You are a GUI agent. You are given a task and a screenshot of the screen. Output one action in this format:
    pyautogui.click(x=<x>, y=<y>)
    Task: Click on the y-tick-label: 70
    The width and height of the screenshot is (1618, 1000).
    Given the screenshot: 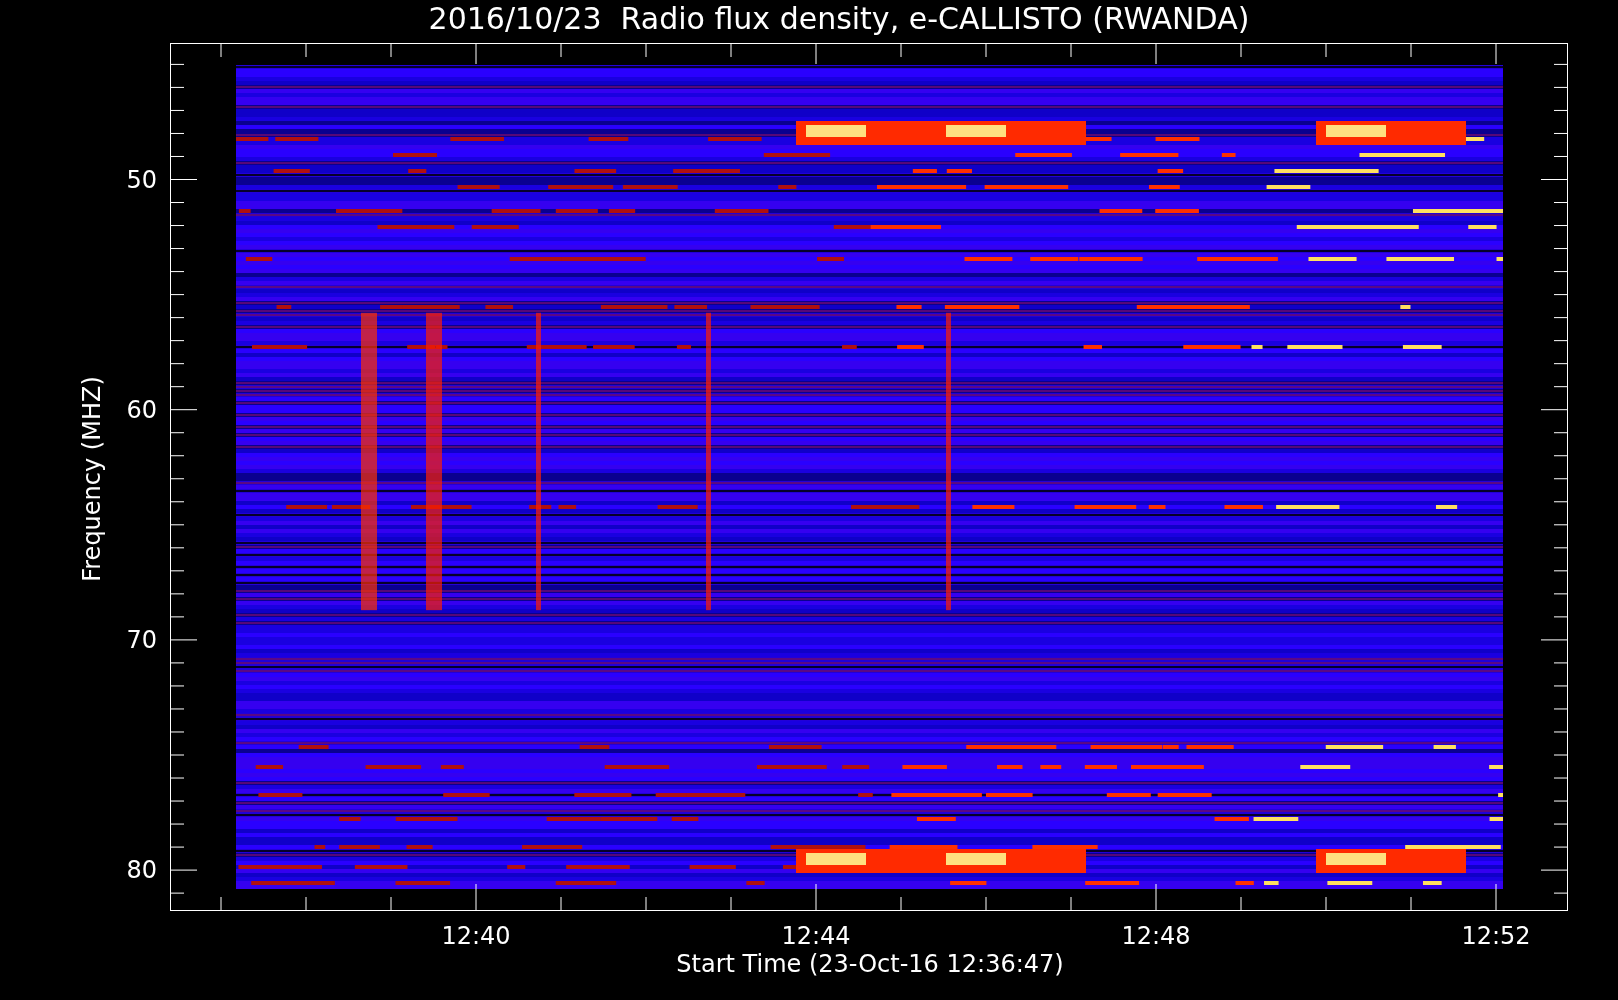 What is the action you would take?
    pyautogui.click(x=141, y=639)
    